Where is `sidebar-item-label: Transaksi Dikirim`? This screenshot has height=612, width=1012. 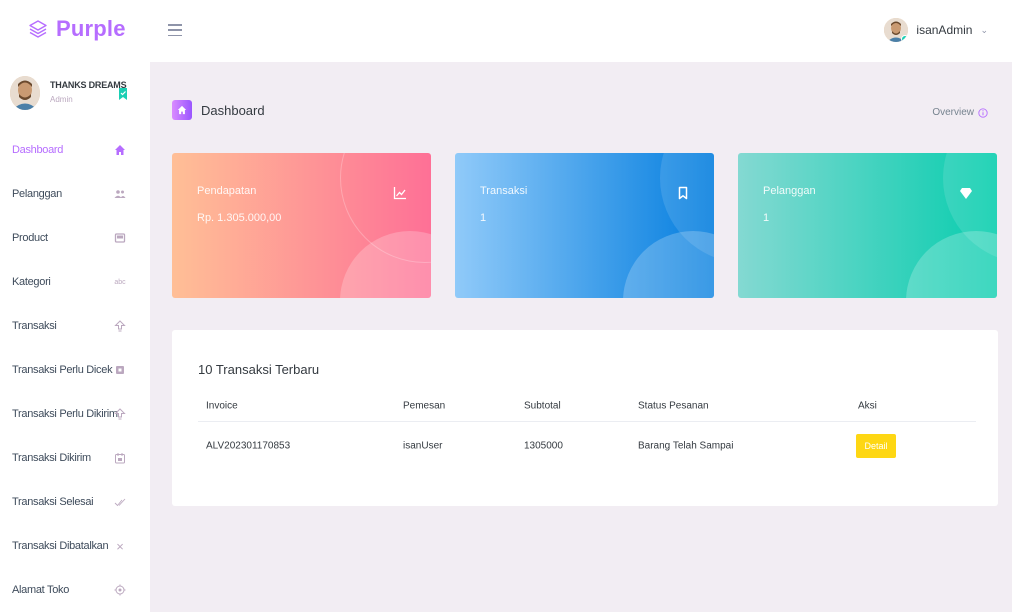
sidebar-item-label: Transaksi Dikirim is located at coordinates (51, 458).